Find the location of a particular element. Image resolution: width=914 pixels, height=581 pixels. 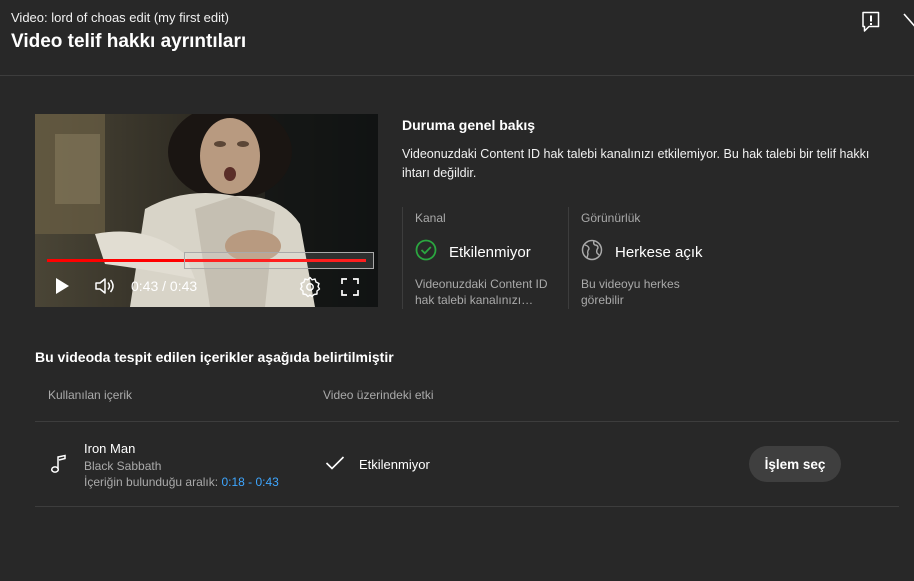

check-icon is located at coordinates (335, 465).